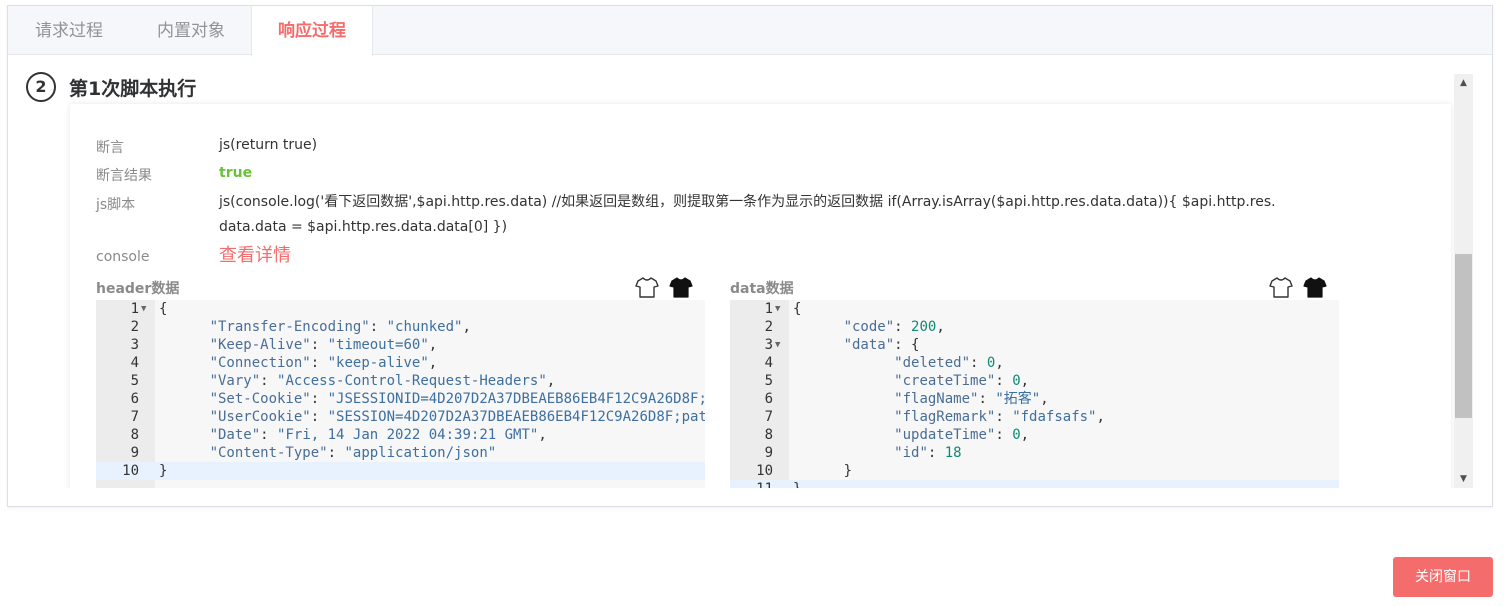 The height and width of the screenshot is (606, 1509). What do you see at coordinates (999, 417) in the screenshot?
I see `code-text: "flagRemark": "fdafsafs",` at bounding box center [999, 417].